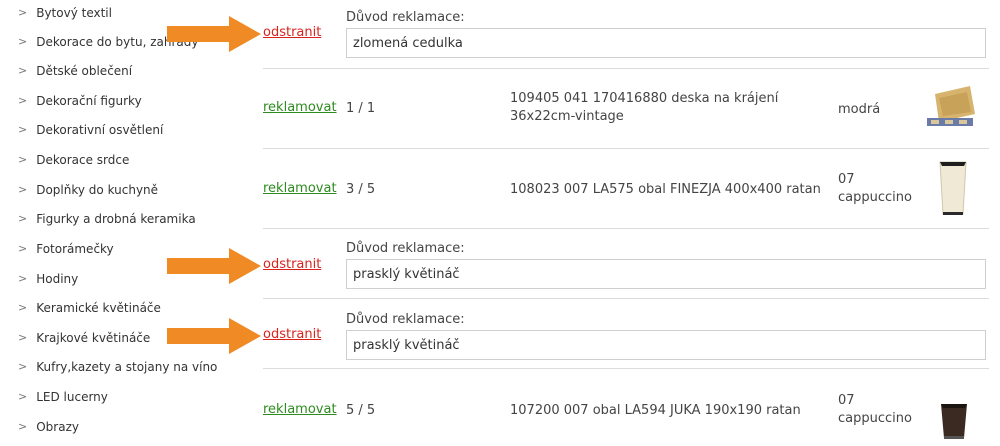 Image resolution: width=1000 pixels, height=446 pixels. I want to click on sidebar-item-label: Dekorační figurky, so click(89, 101).